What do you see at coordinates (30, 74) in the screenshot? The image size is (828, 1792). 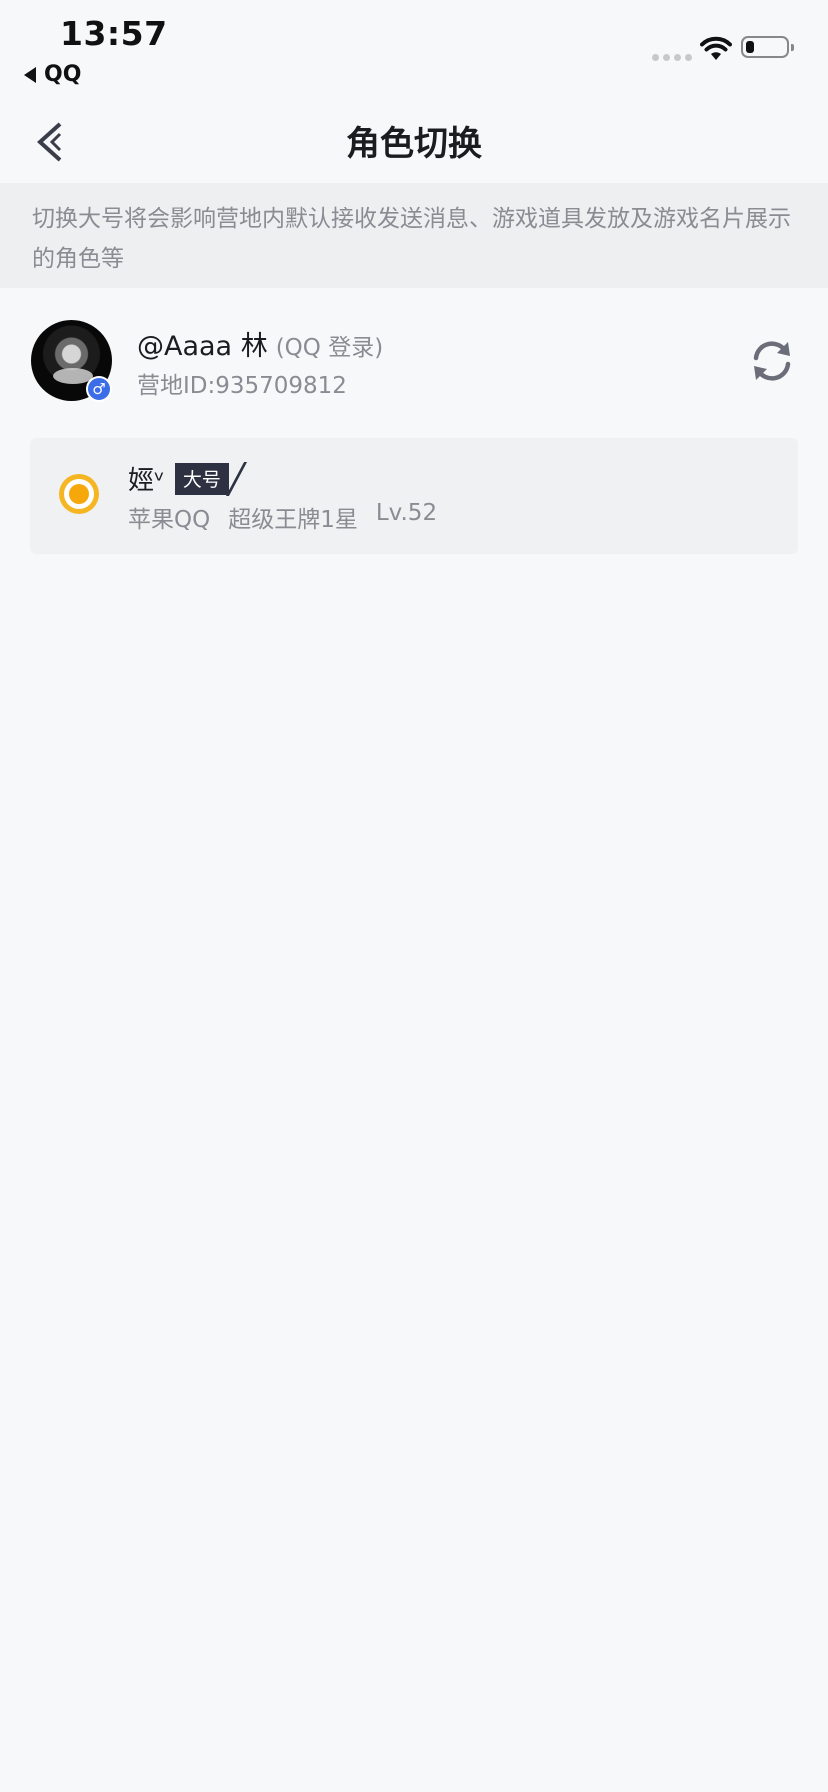 I see `back-triangle-icon` at bounding box center [30, 74].